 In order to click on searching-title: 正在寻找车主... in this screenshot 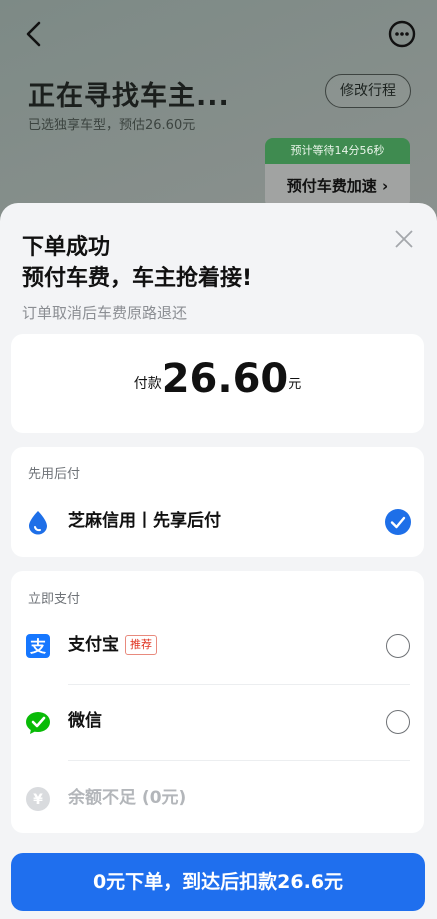, I will do `click(129, 96)`.